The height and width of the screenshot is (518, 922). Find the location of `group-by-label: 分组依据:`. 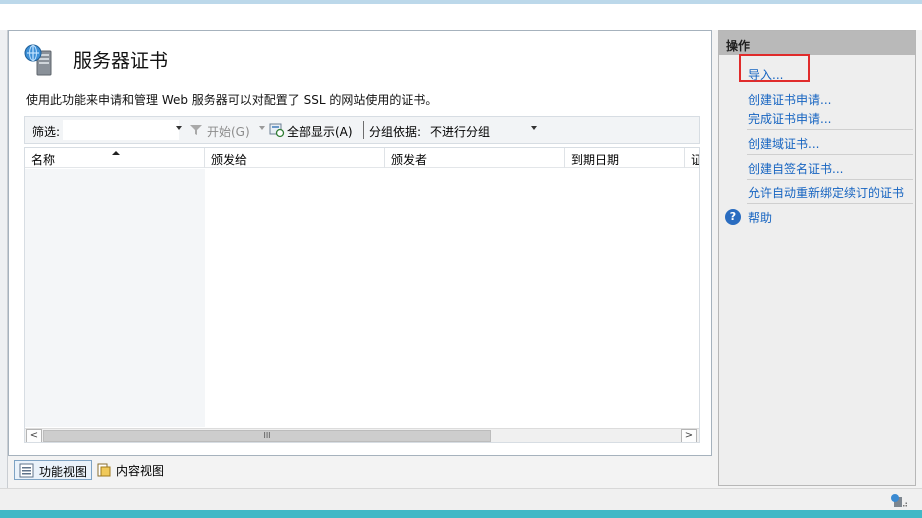

group-by-label: 分组依据: is located at coordinates (395, 132).